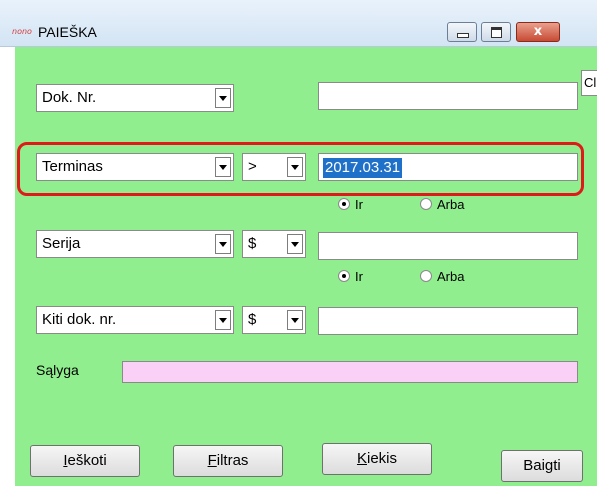  I want to click on maximize-icon, so click(496, 32).